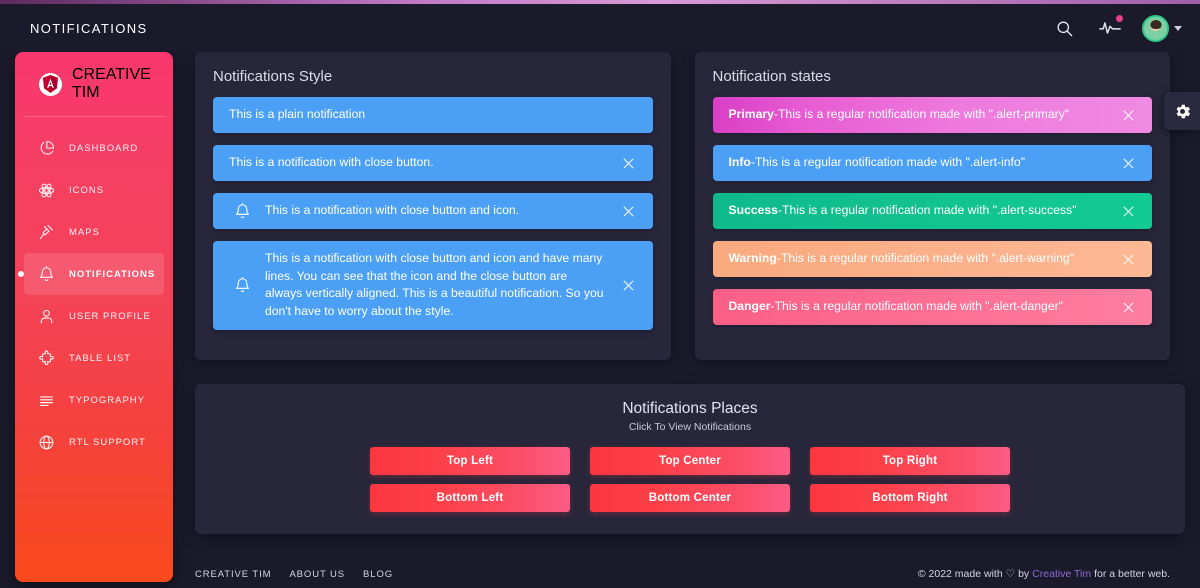 The width and height of the screenshot is (1200, 588). I want to click on alert-plain: This is a plain notification, so click(433, 115).